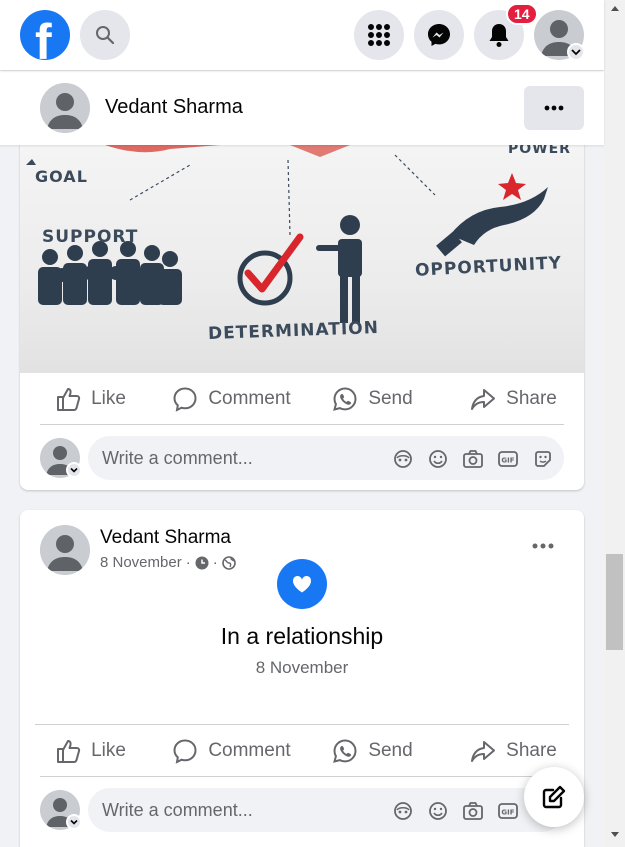  I want to click on new-message-button, so click(554, 797).